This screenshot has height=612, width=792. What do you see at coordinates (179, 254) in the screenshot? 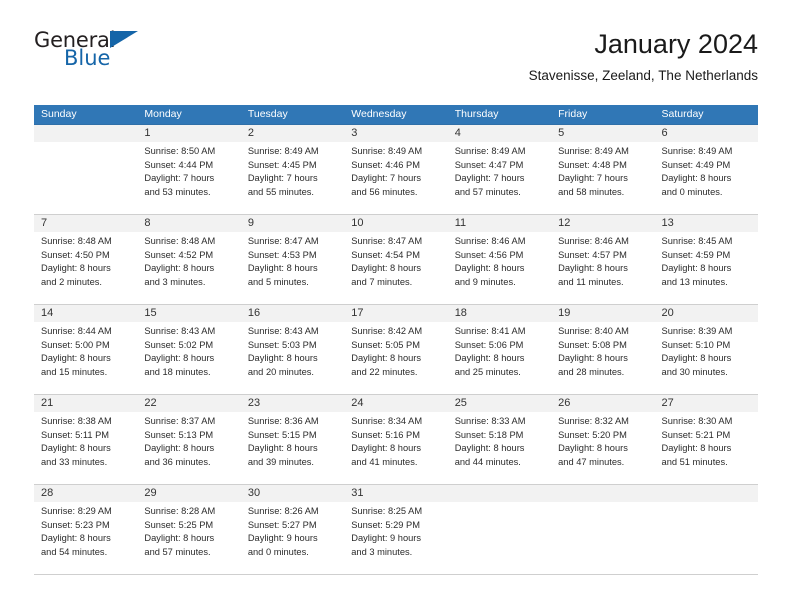
I see `sunset-time: Sunset: 4:52 PM` at bounding box center [179, 254].